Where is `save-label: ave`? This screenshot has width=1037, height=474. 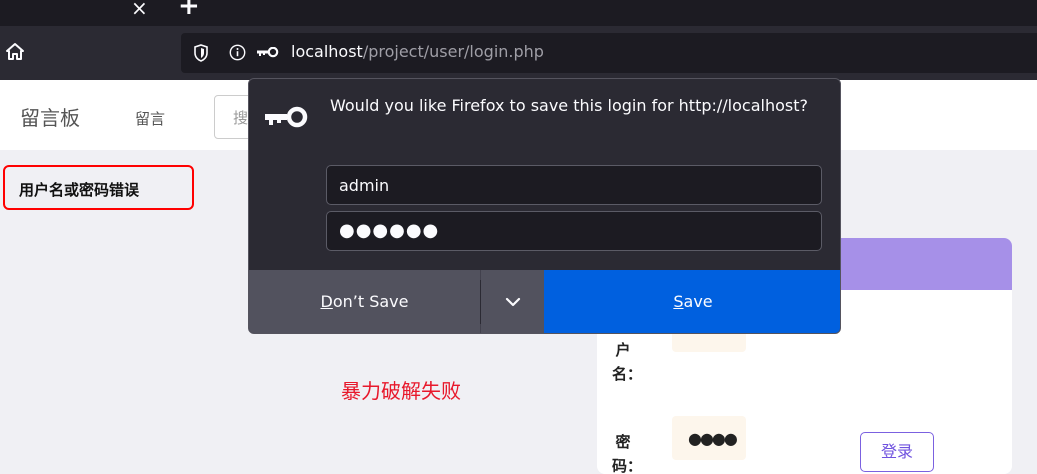 save-label: ave is located at coordinates (698, 301).